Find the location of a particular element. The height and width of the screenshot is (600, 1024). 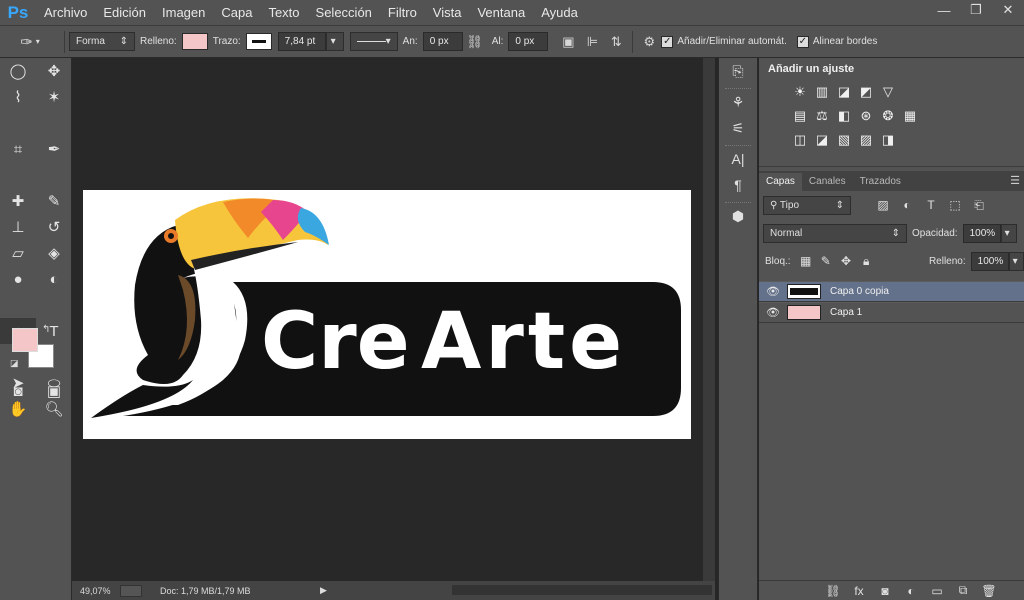

filter-smart-object-icon: ⎗ is located at coordinates (979, 205).